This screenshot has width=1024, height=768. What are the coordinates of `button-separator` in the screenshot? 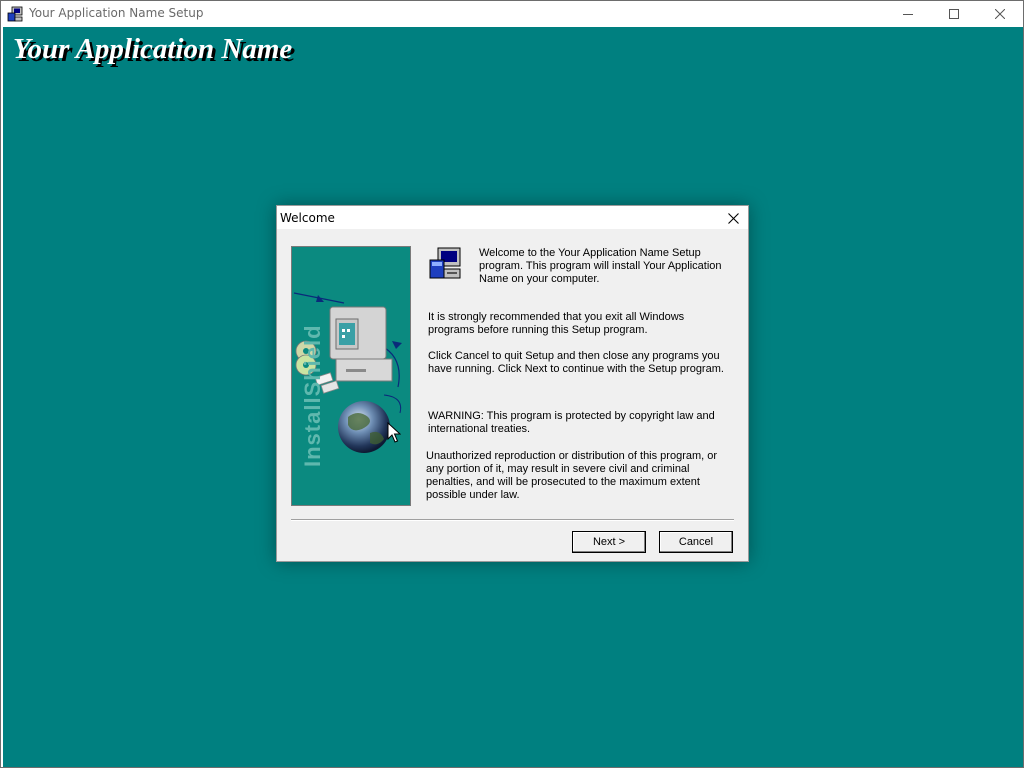 It's located at (512, 520).